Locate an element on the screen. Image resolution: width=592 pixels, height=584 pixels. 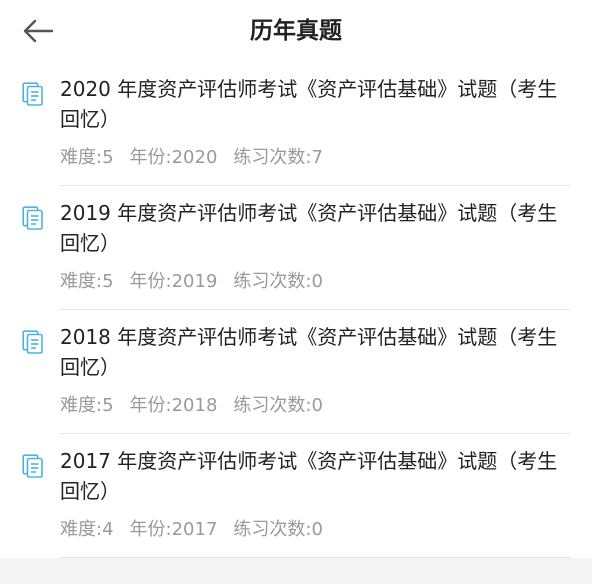
app-header: 历年真题 is located at coordinates (296, 31).